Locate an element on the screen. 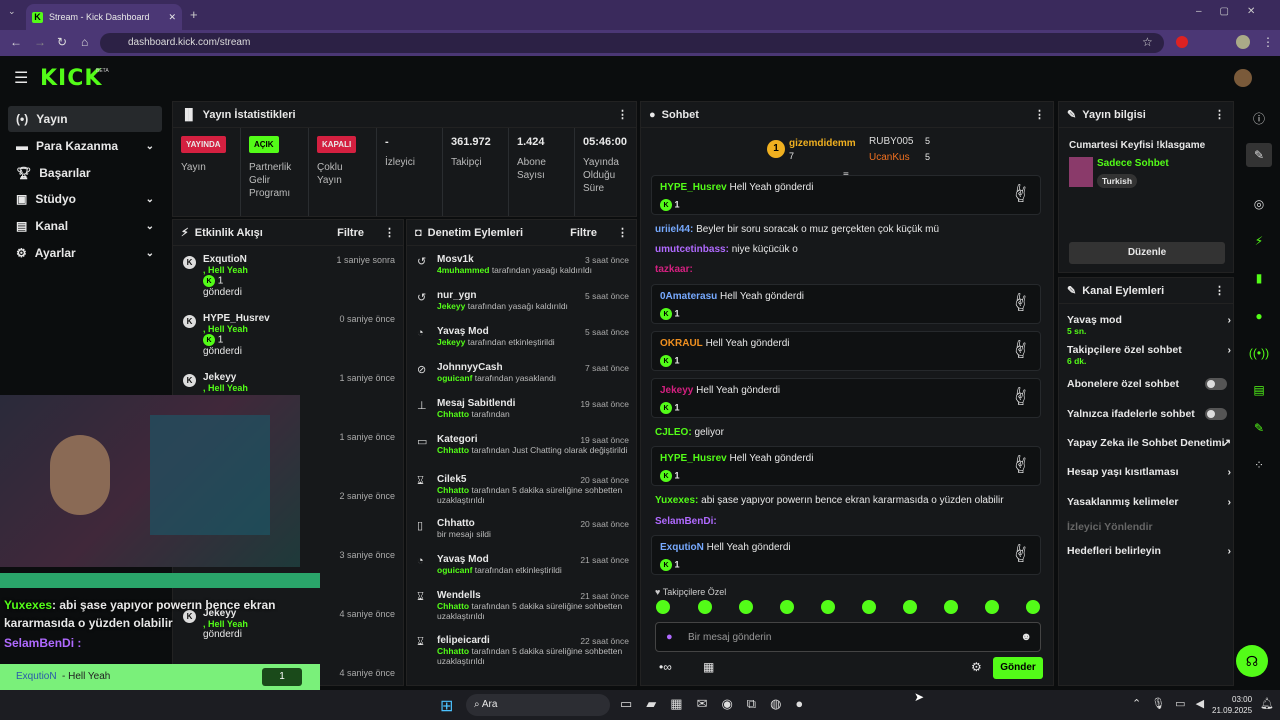  forward-icon: → is located at coordinates (40, 42).